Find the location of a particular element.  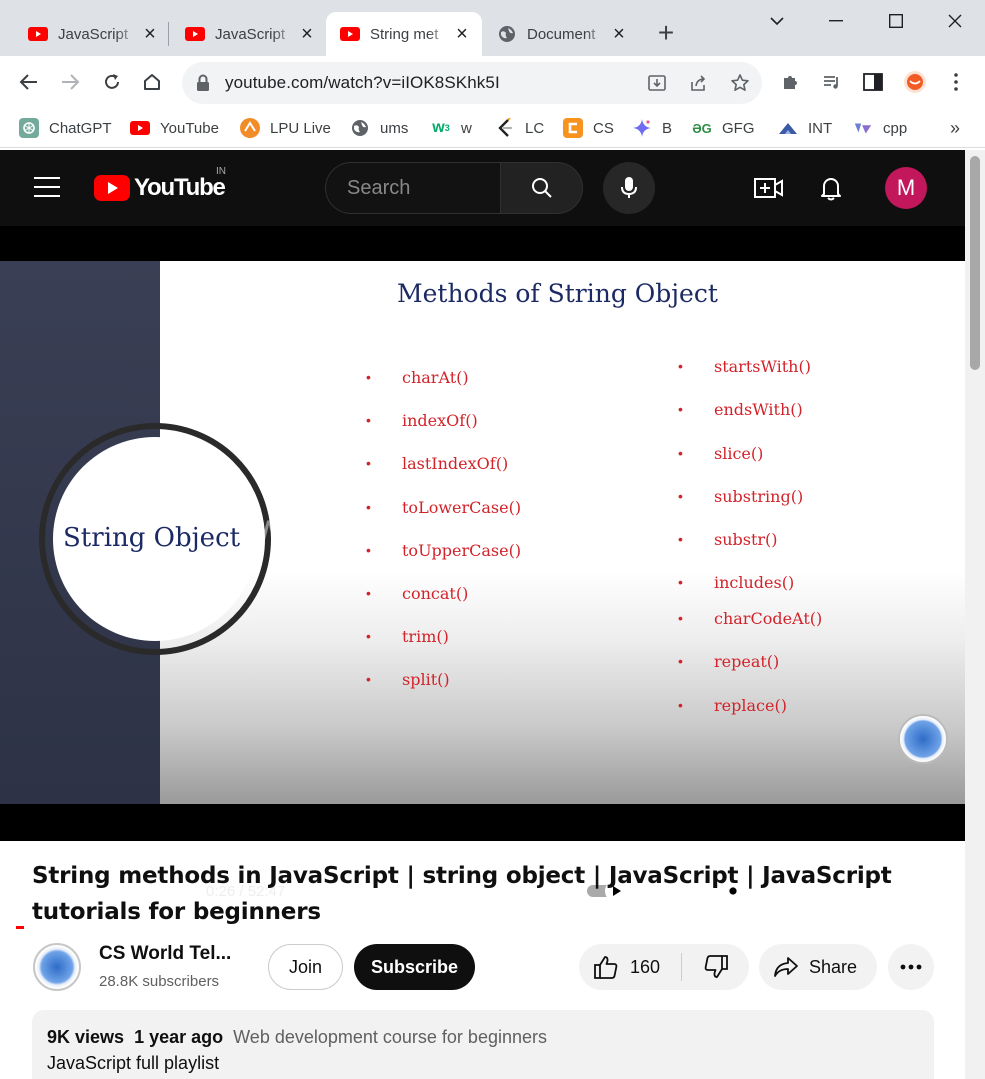

more-actions-button is located at coordinates (911, 967).